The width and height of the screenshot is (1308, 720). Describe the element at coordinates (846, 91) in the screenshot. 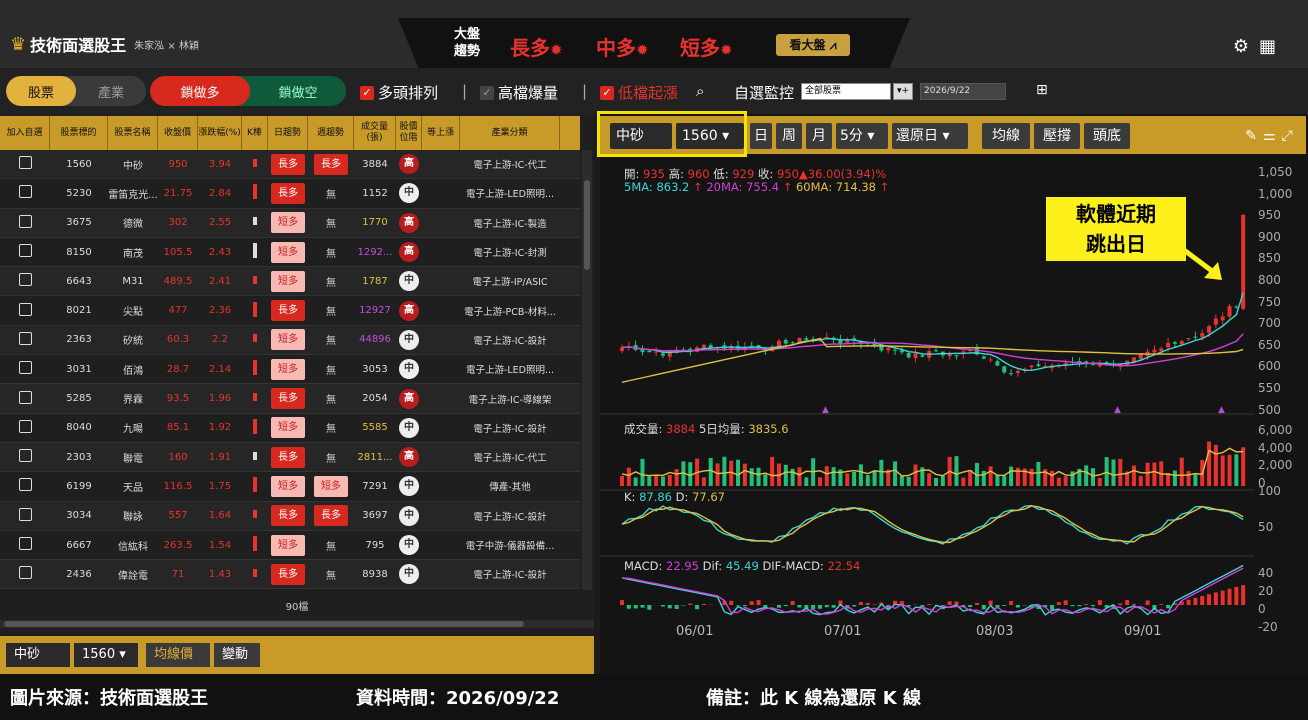

I see `watchlist-select: 全部股票` at that location.